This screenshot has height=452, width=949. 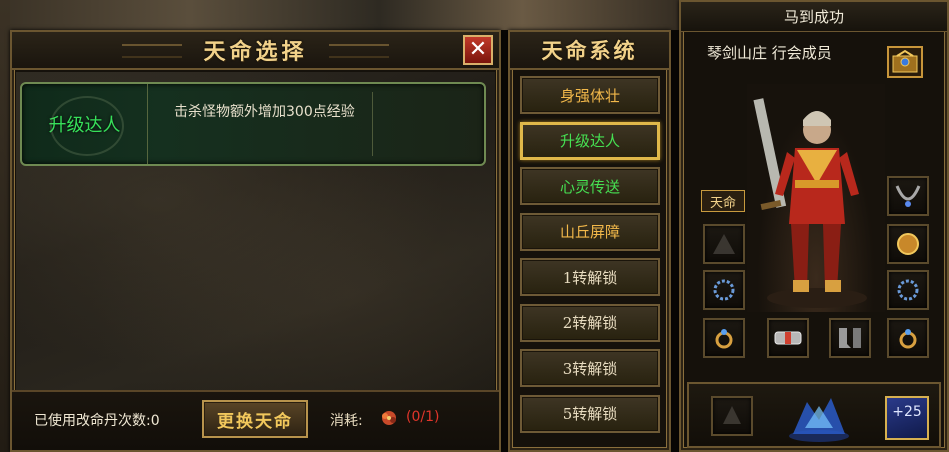 What do you see at coordinates (590, 95) in the screenshot?
I see `fate-item-button: 身强体壮` at bounding box center [590, 95].